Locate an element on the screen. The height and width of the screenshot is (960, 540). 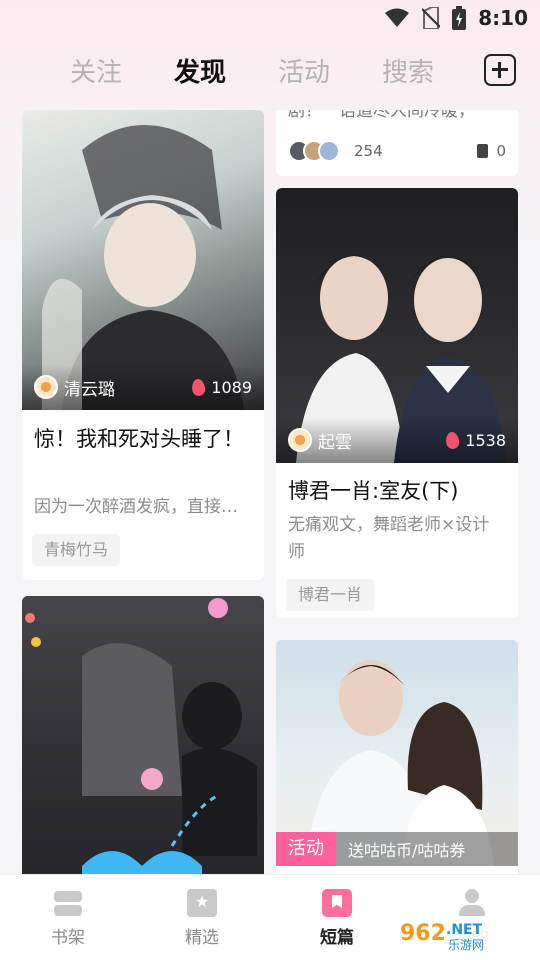
profile-icon is located at coordinates (472, 903).